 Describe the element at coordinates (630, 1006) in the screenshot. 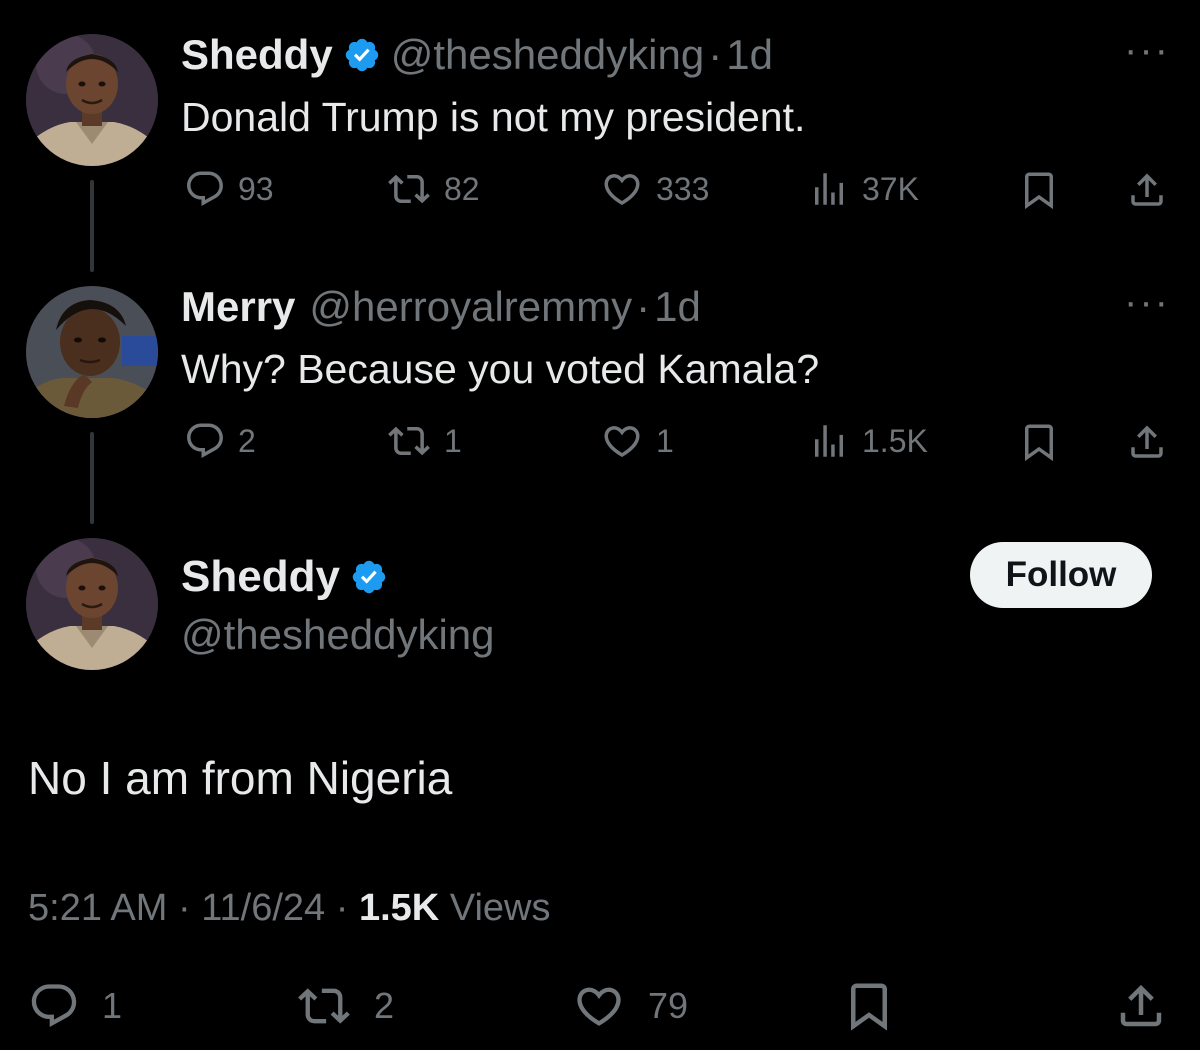

I see `like-button: 79` at that location.